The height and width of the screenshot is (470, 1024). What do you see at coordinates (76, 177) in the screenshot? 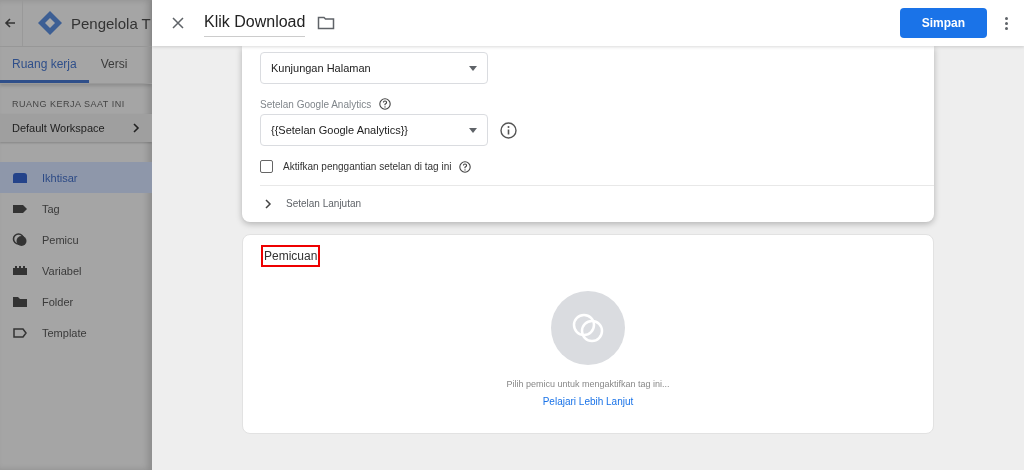
I see `nav-item: Ikhtisar` at bounding box center [76, 177].